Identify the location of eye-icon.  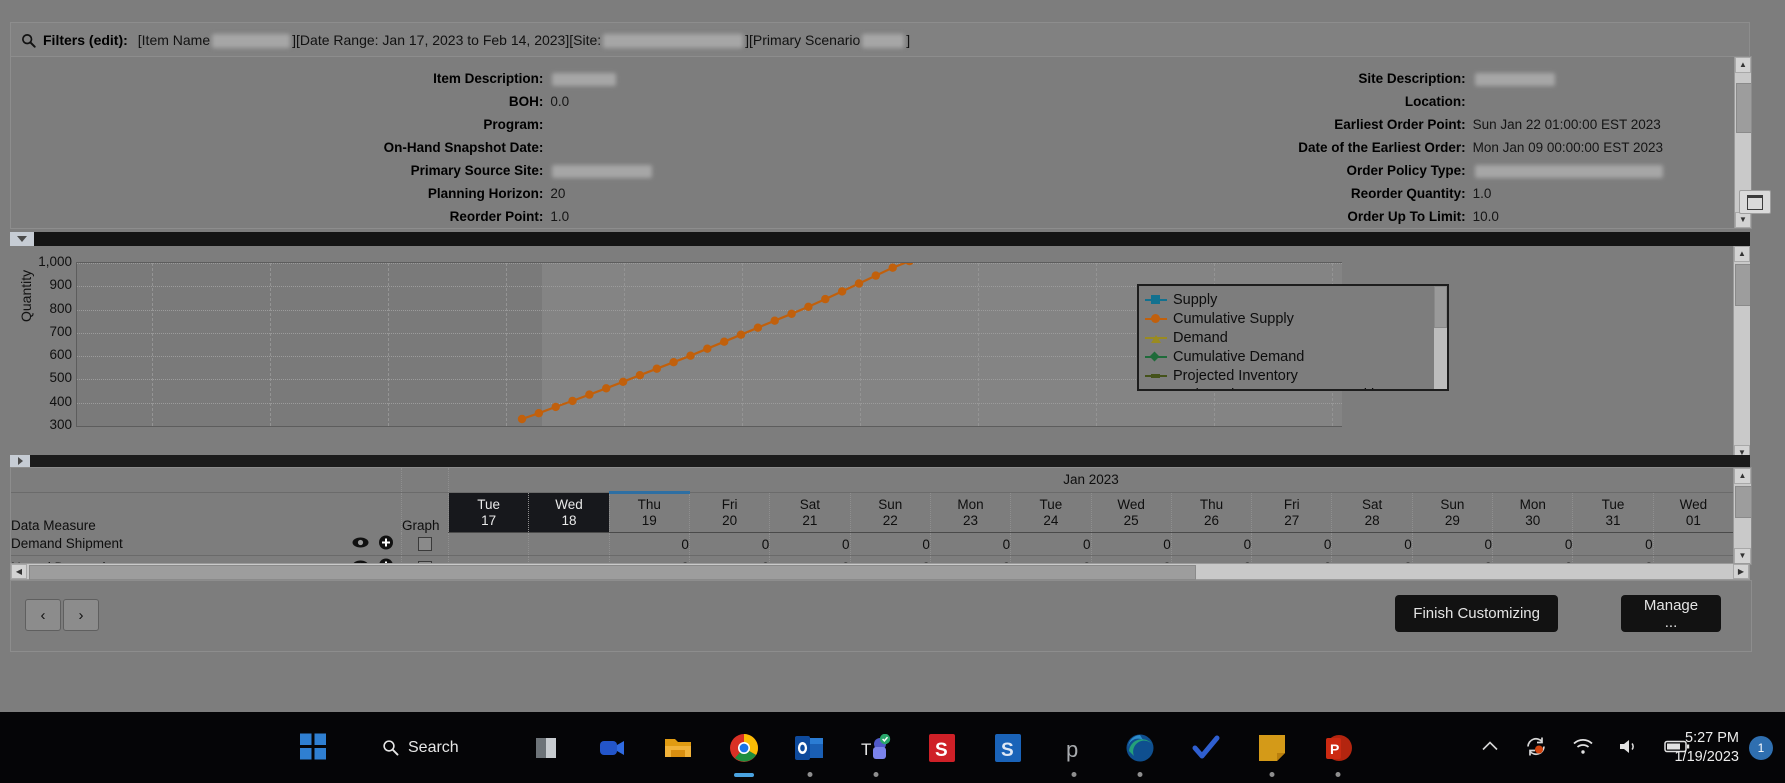
(360, 543).